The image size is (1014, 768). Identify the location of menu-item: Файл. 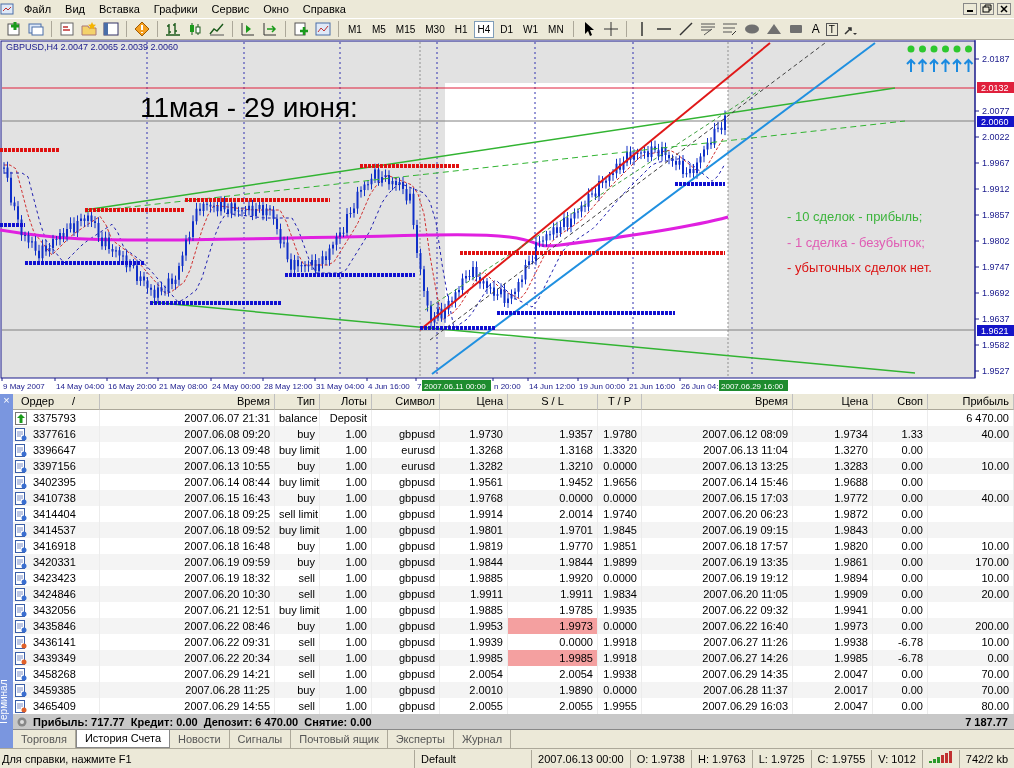
(38, 9).